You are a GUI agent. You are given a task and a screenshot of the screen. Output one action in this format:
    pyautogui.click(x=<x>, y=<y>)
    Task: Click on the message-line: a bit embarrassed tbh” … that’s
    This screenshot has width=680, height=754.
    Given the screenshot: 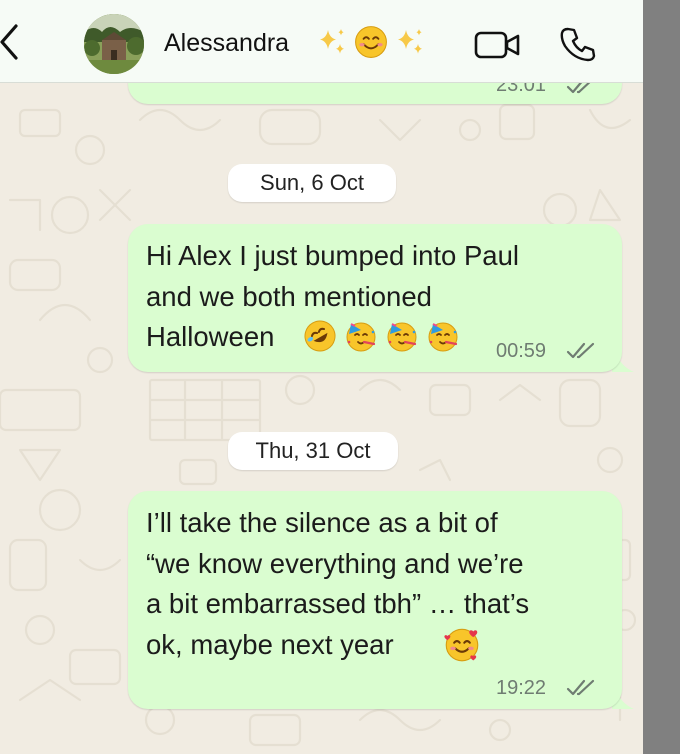 What is the action you would take?
    pyautogui.click(x=338, y=603)
    